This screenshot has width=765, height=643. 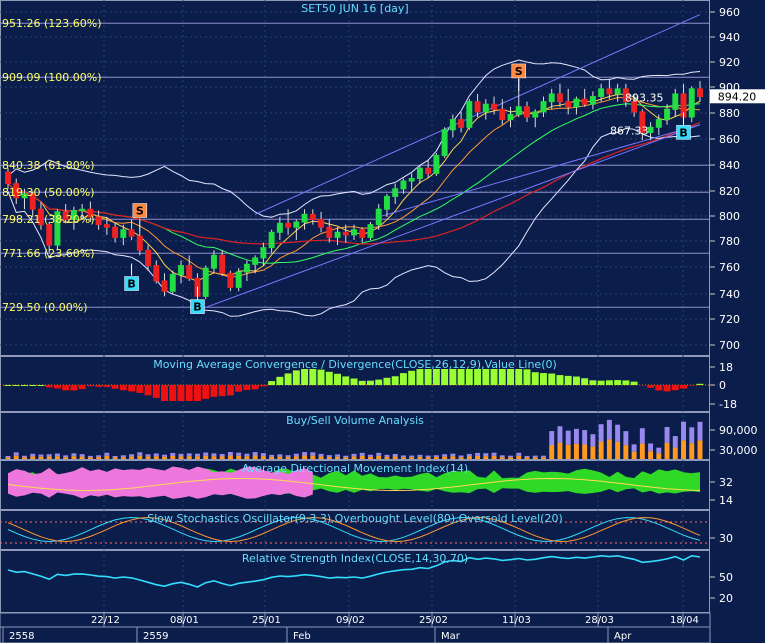 I want to click on indicator-tick-label: 0, so click(x=722, y=385).